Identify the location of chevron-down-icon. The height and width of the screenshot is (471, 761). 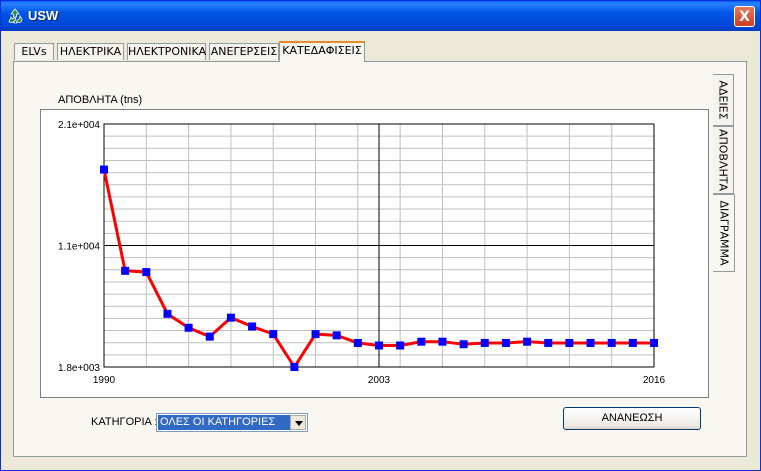
(298, 422).